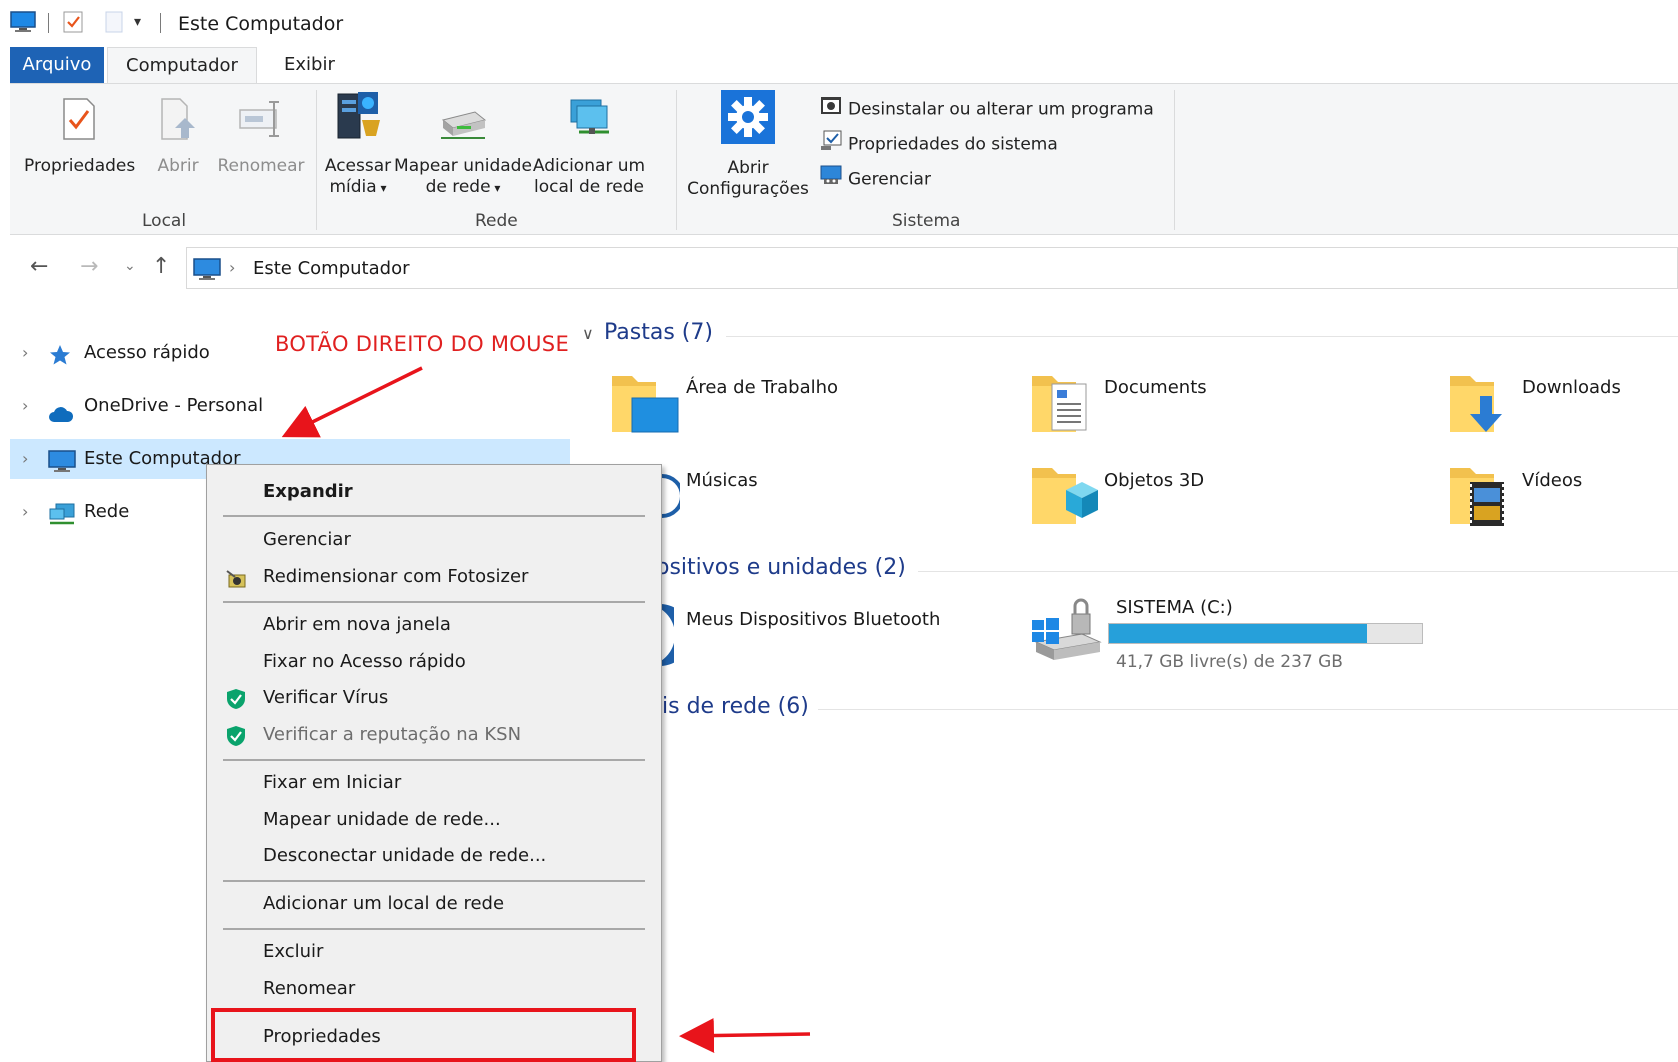 The width and height of the screenshot is (1678, 1062). I want to click on menu-item-rename: Renomear, so click(434, 989).